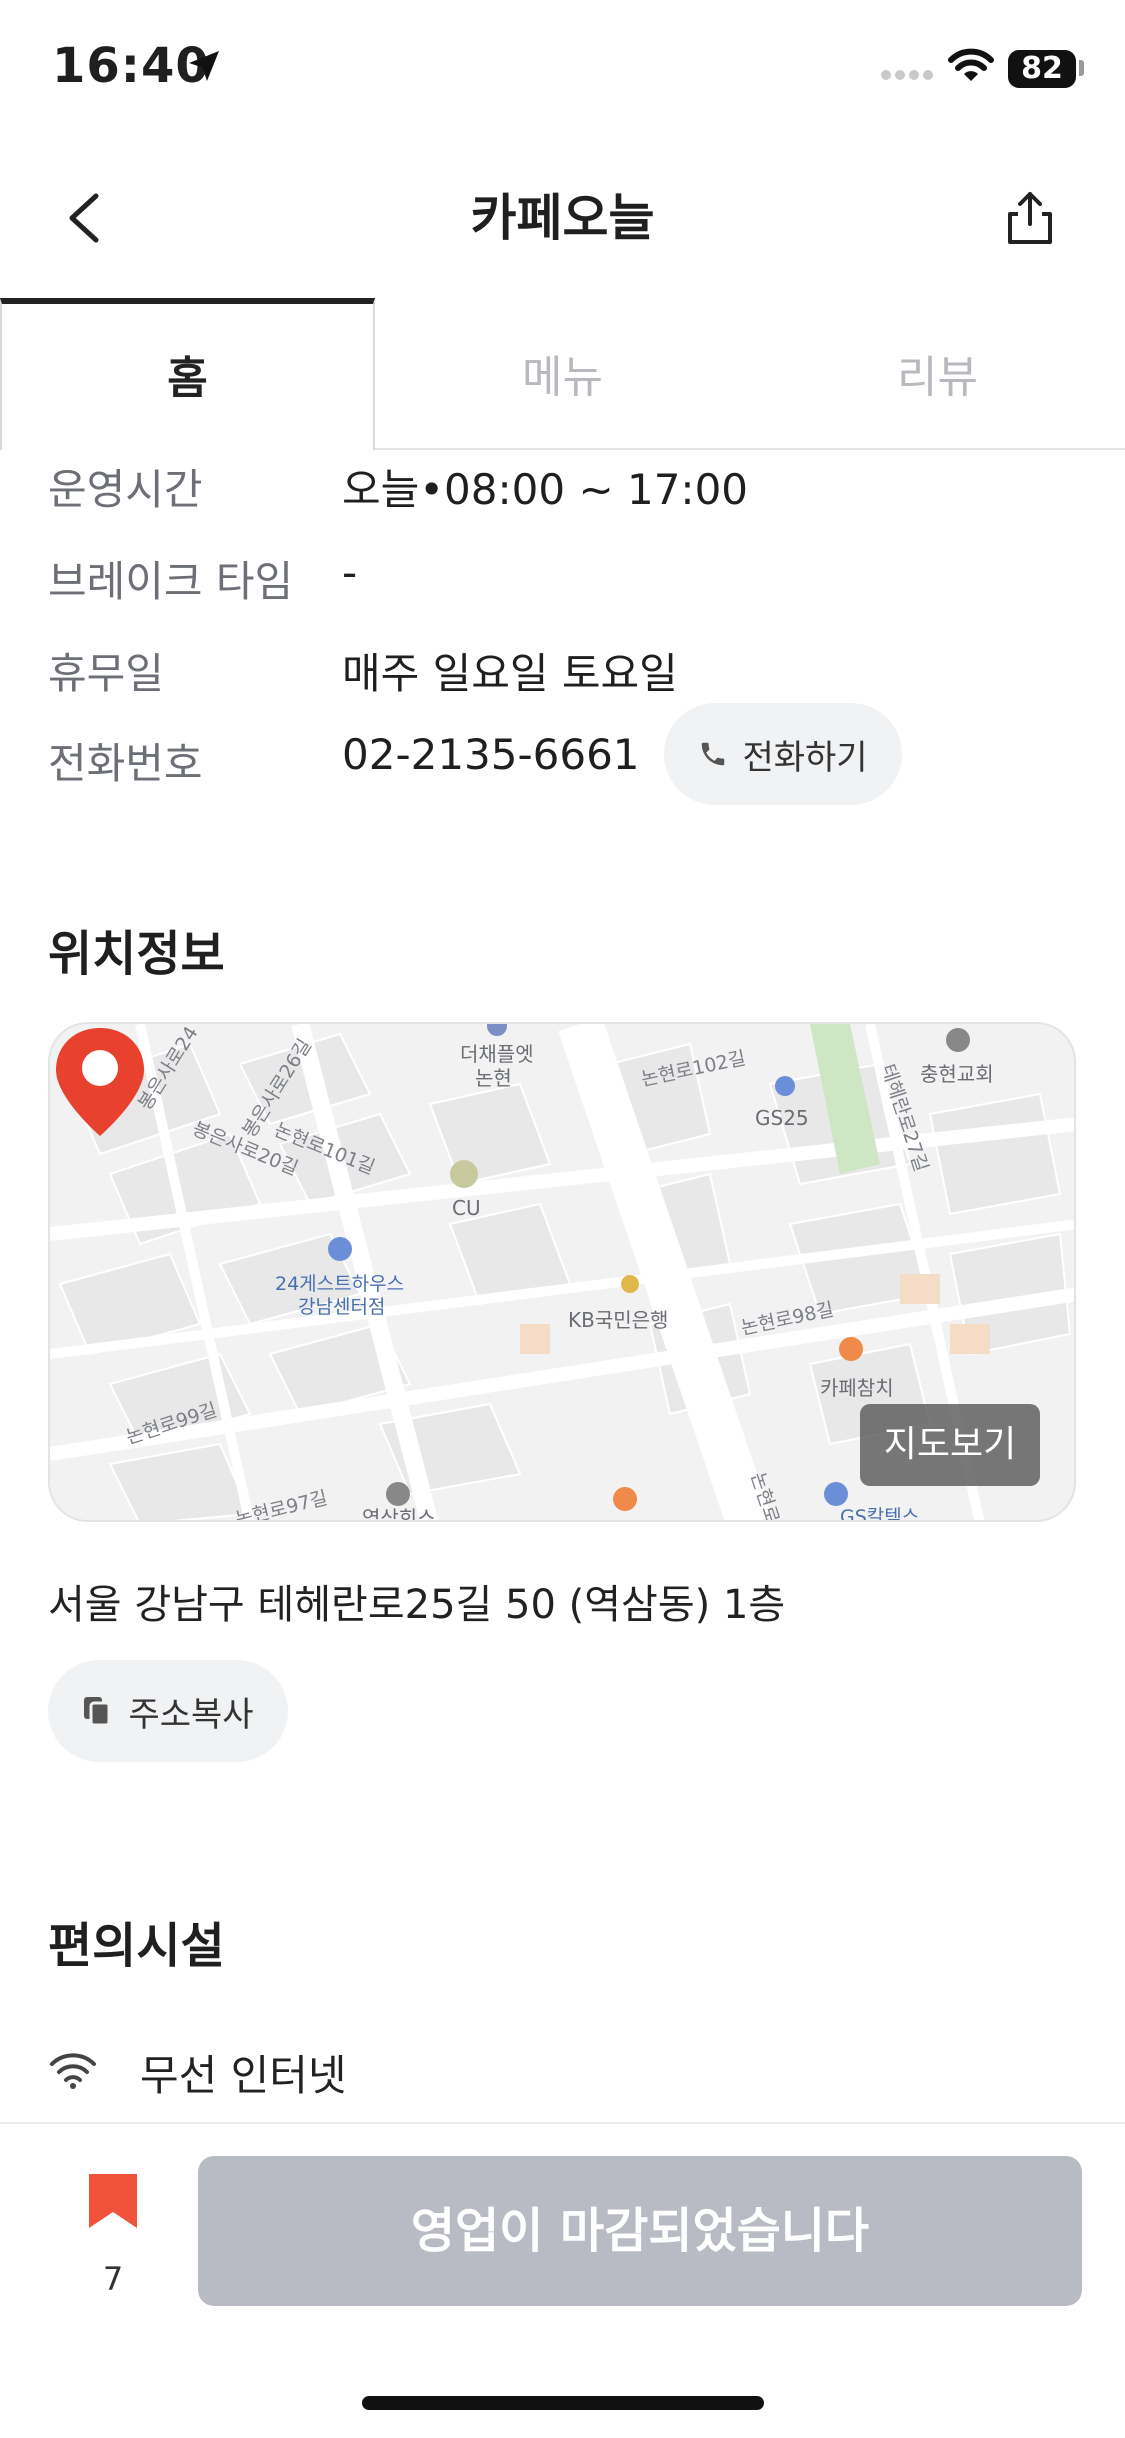 The image size is (1125, 2438). I want to click on wifi-icon, so click(73, 2071).